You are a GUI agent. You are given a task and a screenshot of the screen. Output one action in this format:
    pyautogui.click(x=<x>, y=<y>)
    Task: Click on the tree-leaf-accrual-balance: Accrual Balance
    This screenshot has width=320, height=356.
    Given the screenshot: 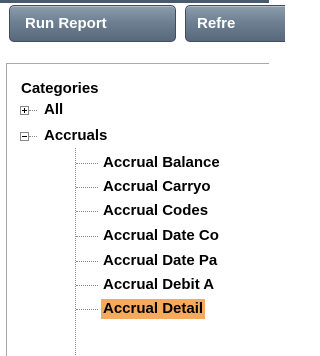 What is the action you would take?
    pyautogui.click(x=161, y=163)
    